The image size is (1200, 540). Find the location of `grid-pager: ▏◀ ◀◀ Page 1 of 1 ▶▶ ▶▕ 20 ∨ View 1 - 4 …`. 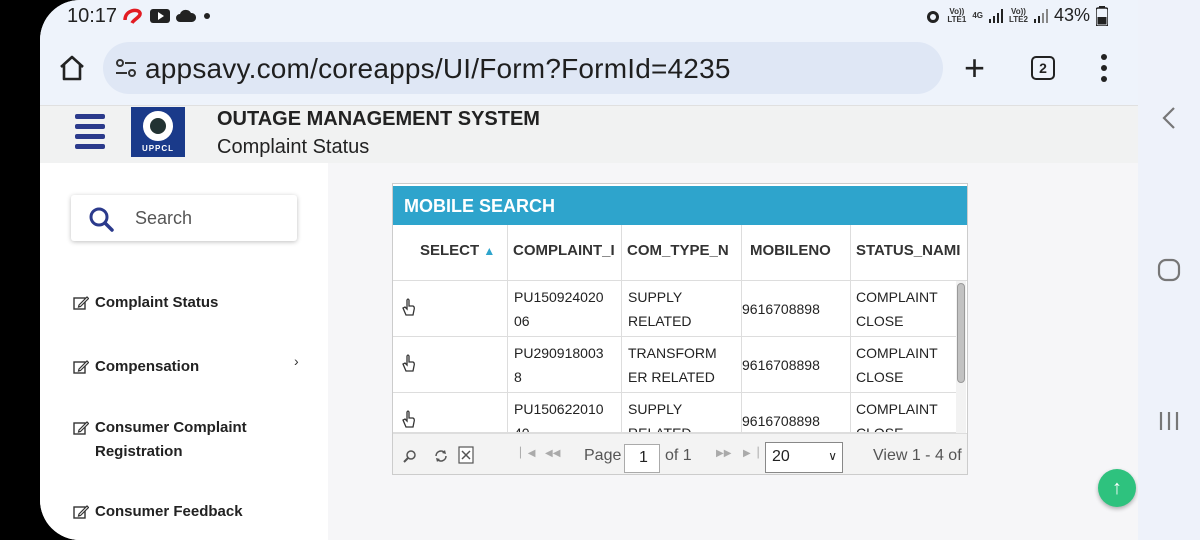

grid-pager: ▏◀ ◀◀ Page 1 of 1 ▶▶ ▶▕ 20 ∨ View 1 - 4 … is located at coordinates (680, 453).